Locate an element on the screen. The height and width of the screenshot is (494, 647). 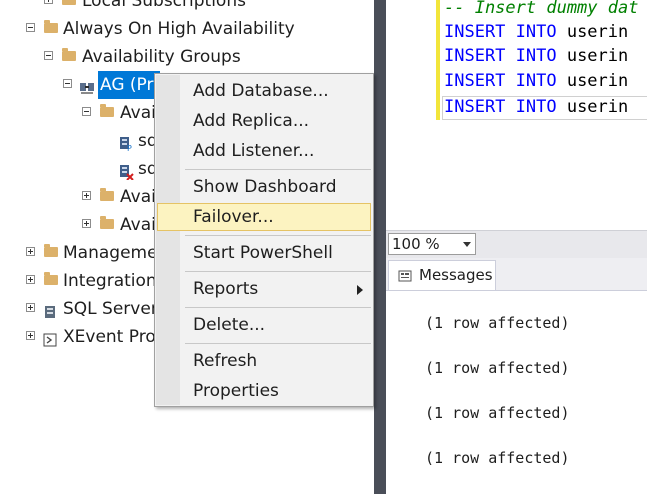
tree-node-label: AG (Pri is located at coordinates (129, 85).